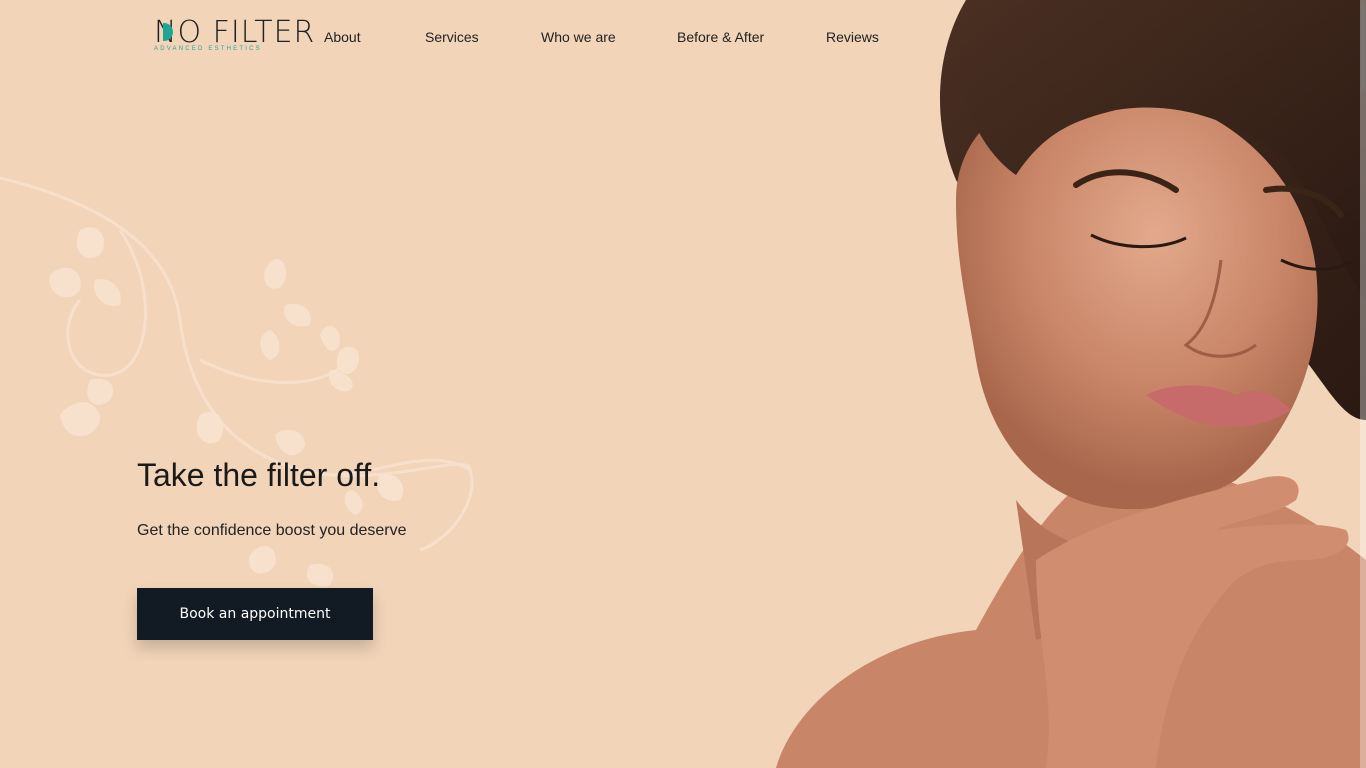 This screenshot has height=768, width=1366. I want to click on book-appointment-button: Book an appointment, so click(255, 614).